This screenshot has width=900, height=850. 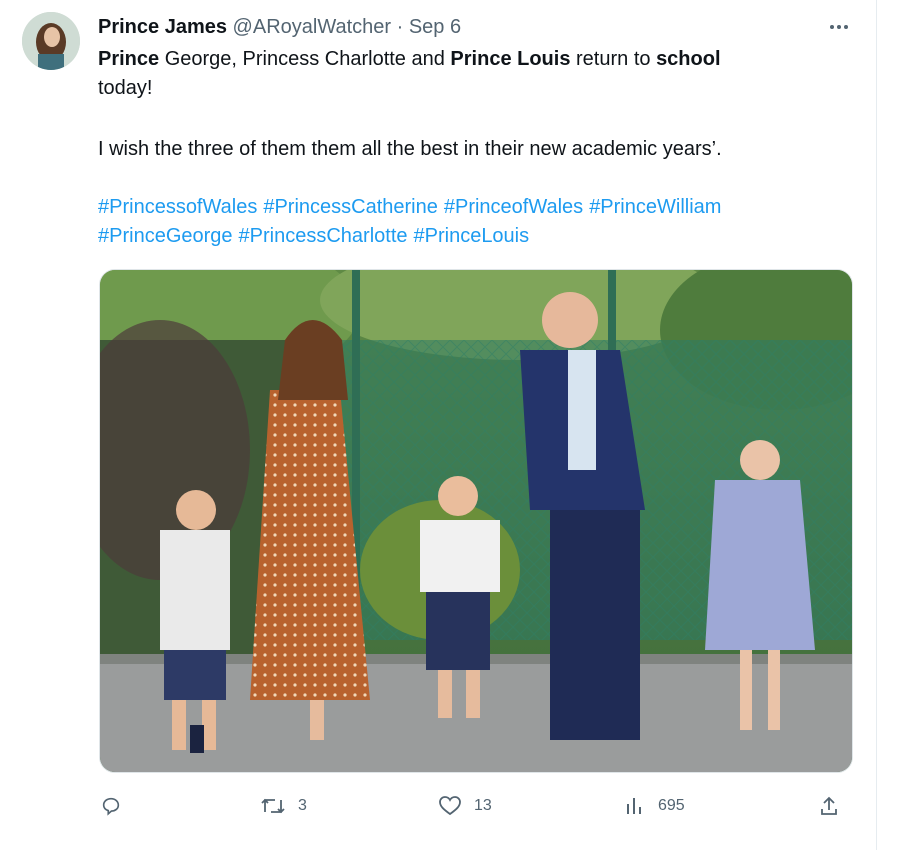 What do you see at coordinates (162, 27) in the screenshot?
I see `author-name: Prince James` at bounding box center [162, 27].